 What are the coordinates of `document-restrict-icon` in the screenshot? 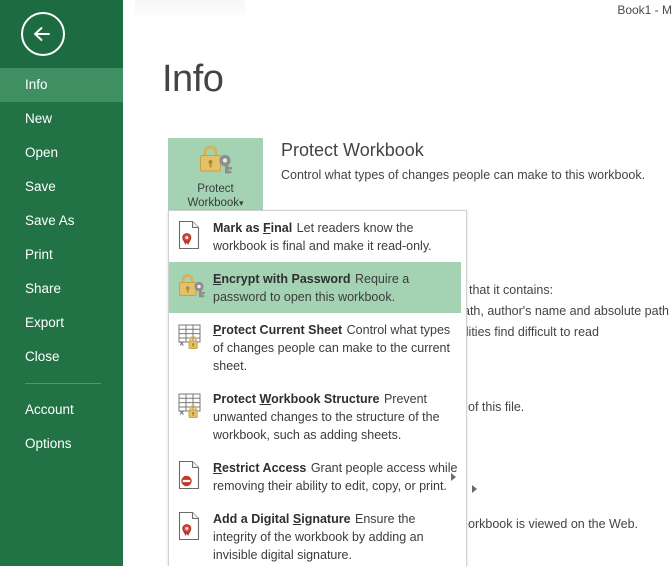 It's located at (194, 477).